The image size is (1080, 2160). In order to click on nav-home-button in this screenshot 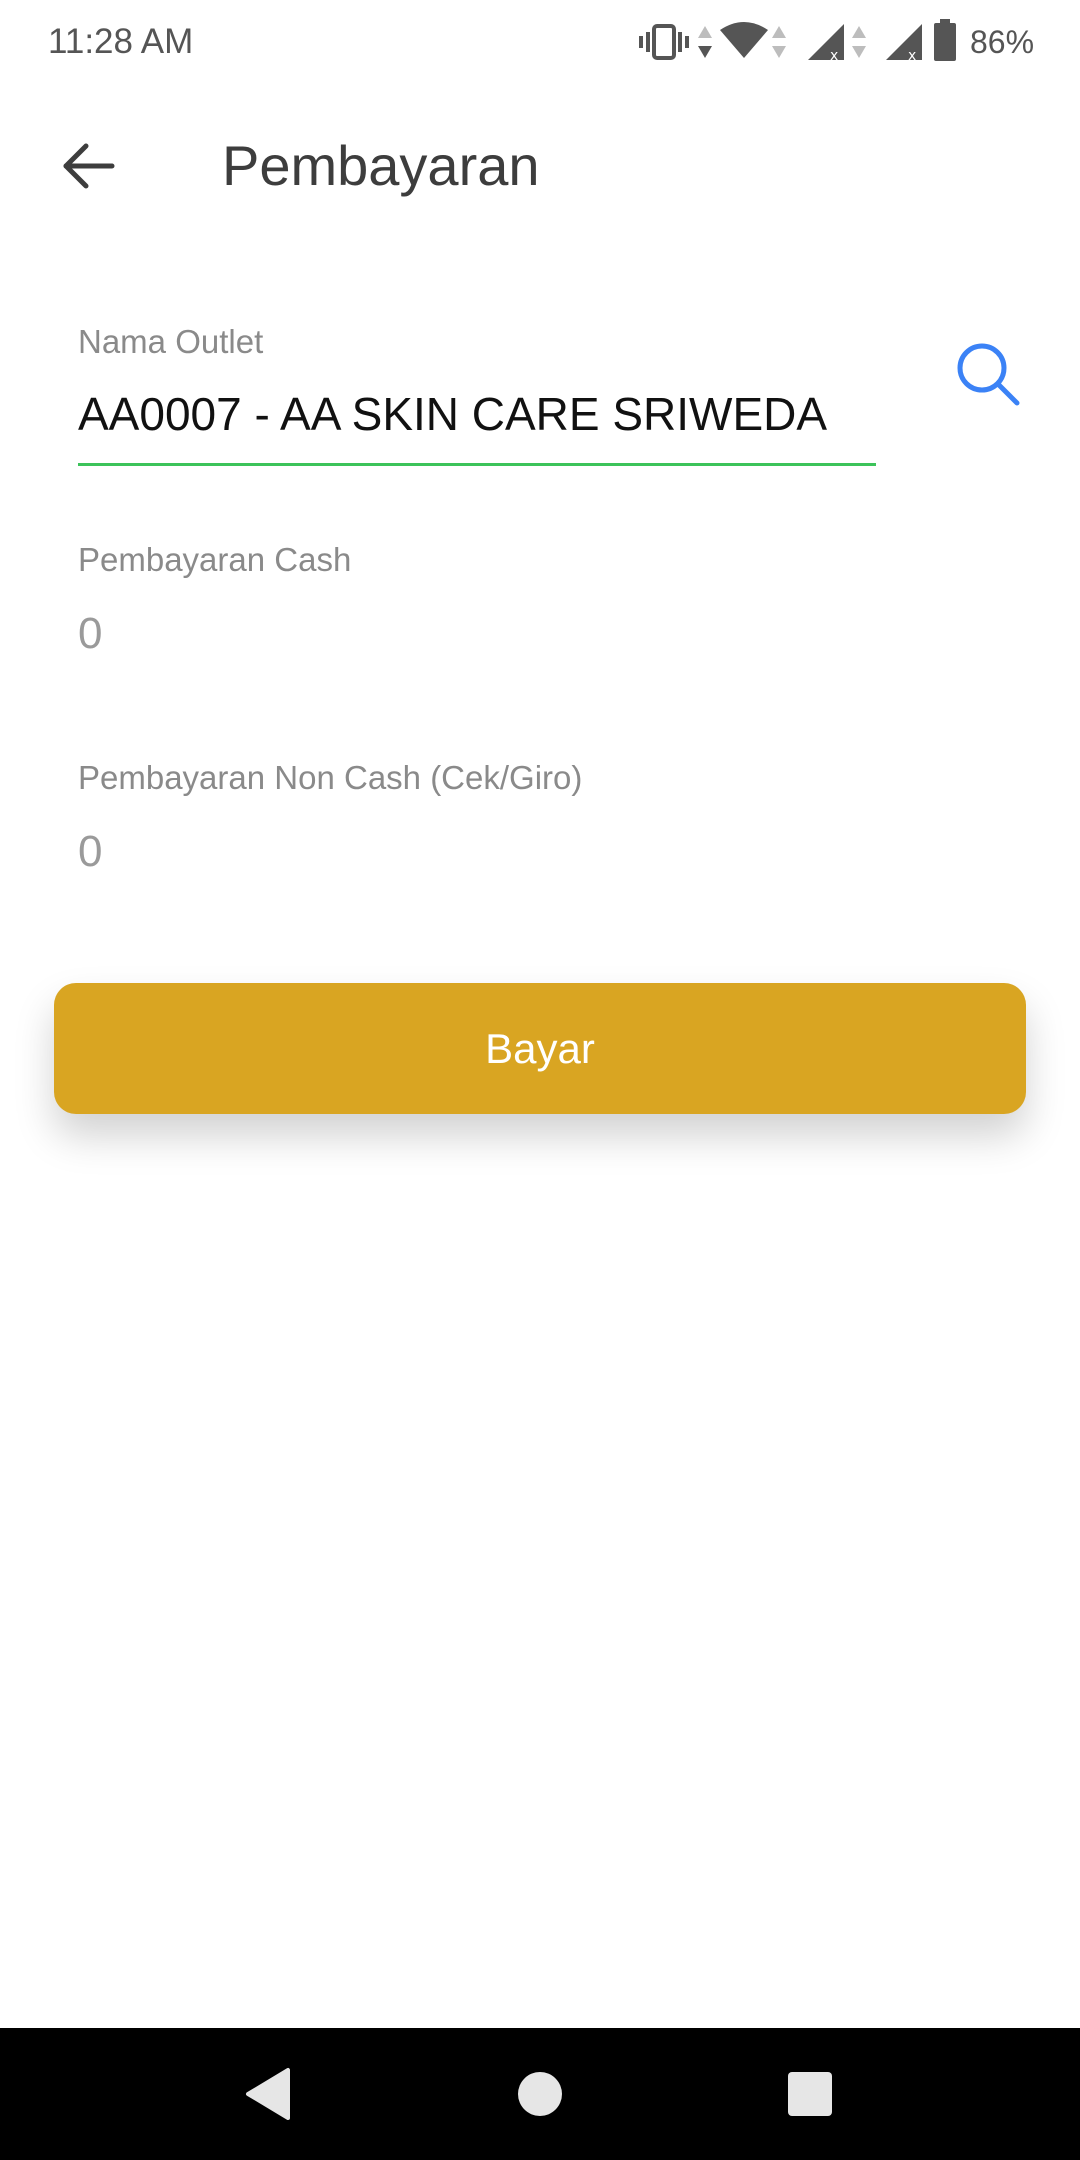, I will do `click(540, 2094)`.